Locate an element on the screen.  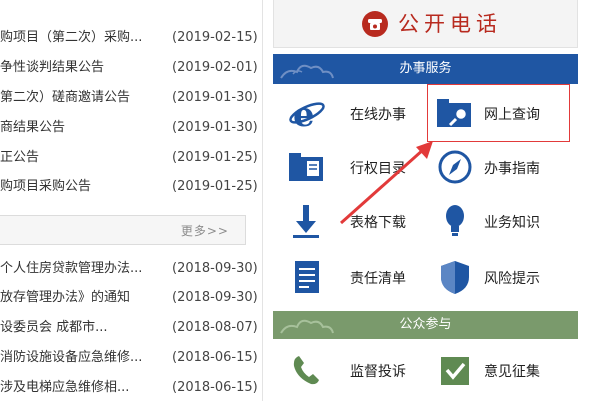
service-label: 风险提示 is located at coordinates (512, 279).